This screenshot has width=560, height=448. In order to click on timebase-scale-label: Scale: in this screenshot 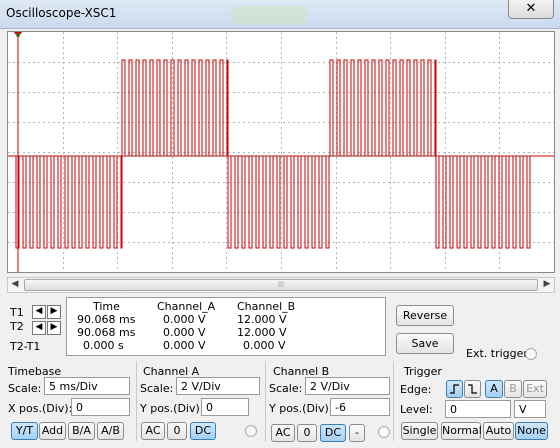, I will do `click(25, 388)`.